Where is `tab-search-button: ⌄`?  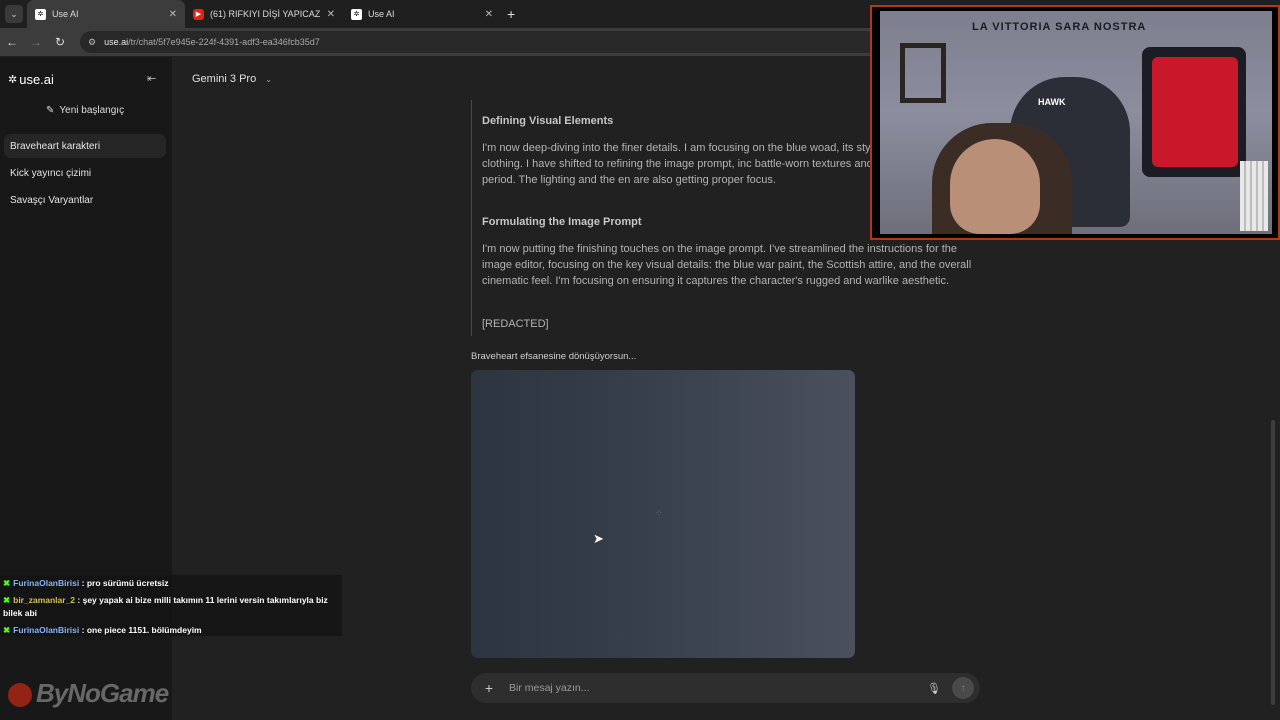
tab-search-button: ⌄ is located at coordinates (14, 14).